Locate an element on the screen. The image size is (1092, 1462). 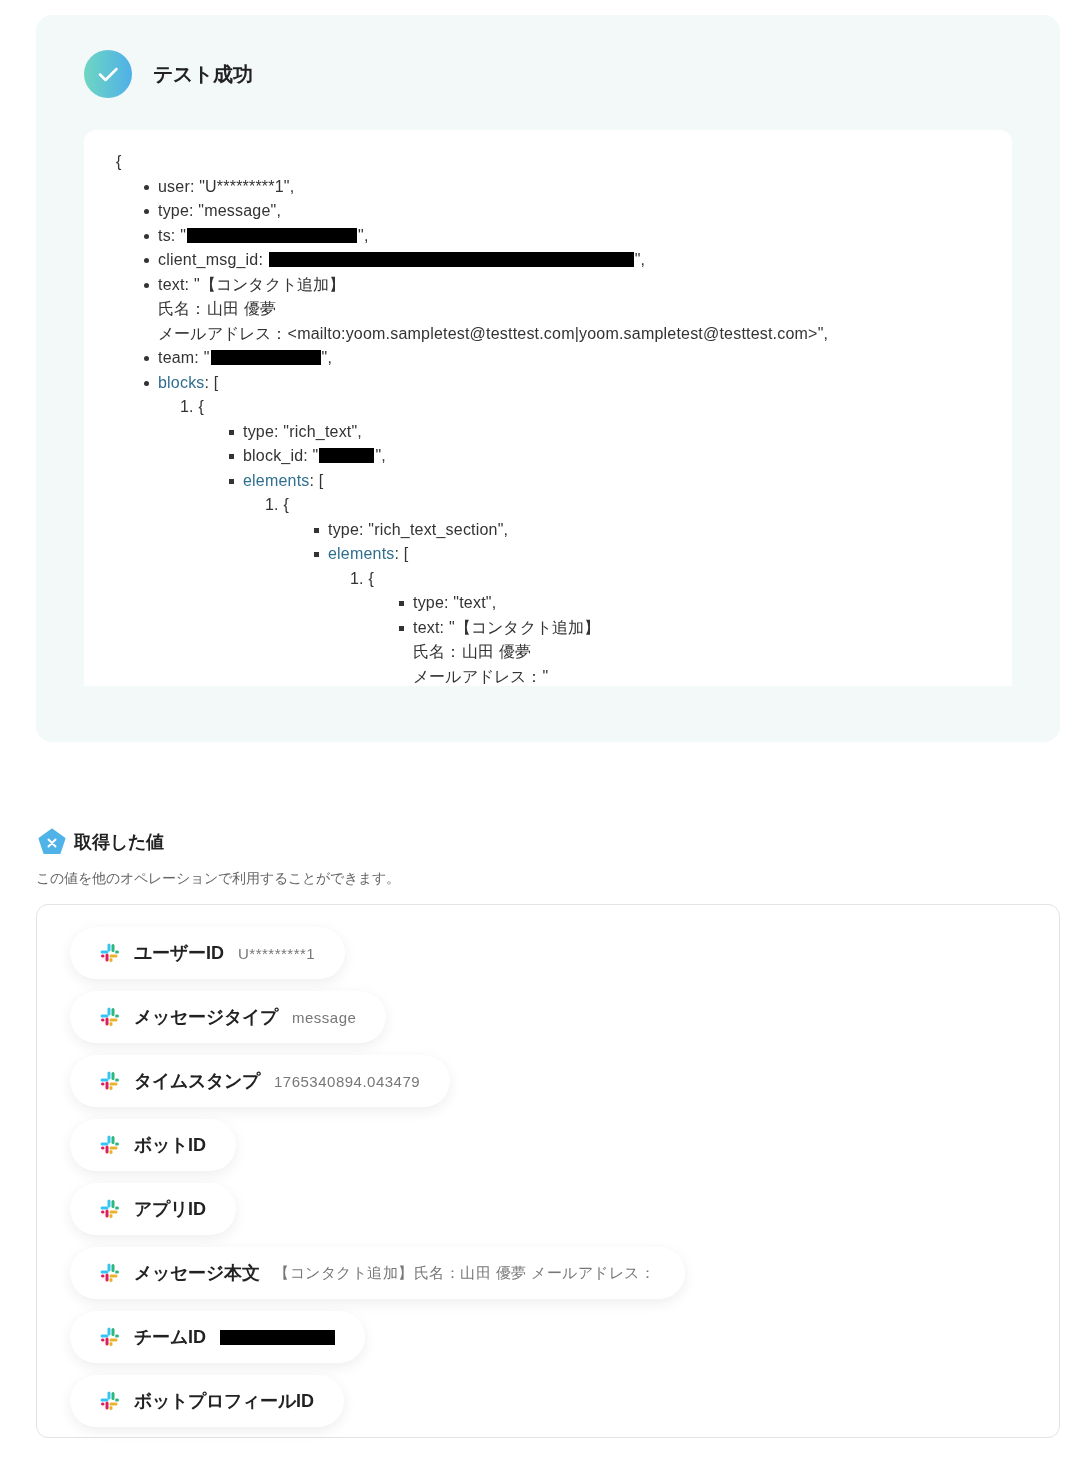
value-chip: チームID is located at coordinates (217, 1337).